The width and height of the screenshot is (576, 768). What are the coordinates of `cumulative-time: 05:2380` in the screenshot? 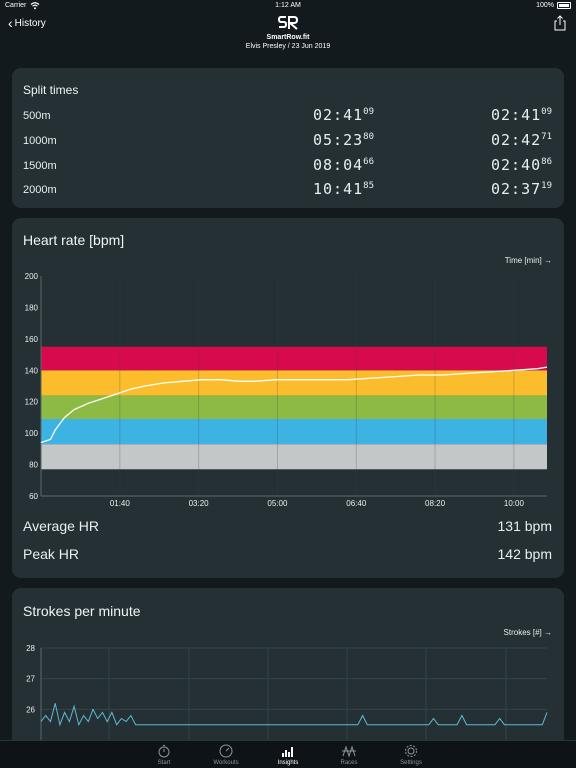 It's located at (343, 140).